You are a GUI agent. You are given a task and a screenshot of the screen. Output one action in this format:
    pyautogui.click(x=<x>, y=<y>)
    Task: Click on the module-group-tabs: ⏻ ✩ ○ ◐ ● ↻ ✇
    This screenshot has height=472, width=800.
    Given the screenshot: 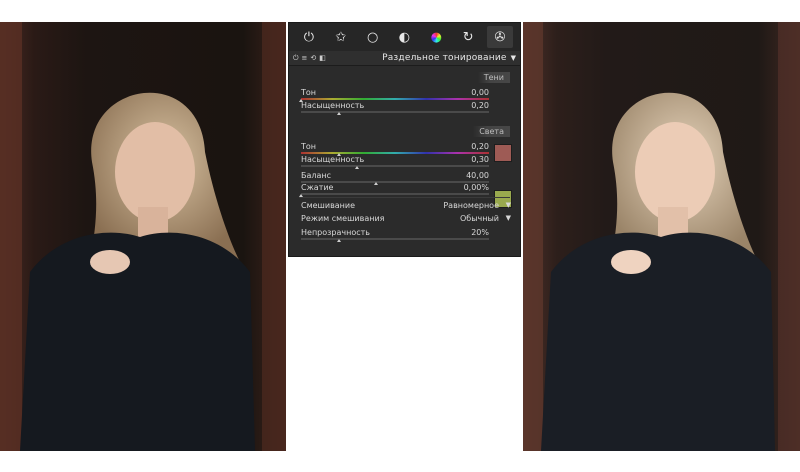 What is the action you would take?
    pyautogui.click(x=404, y=37)
    